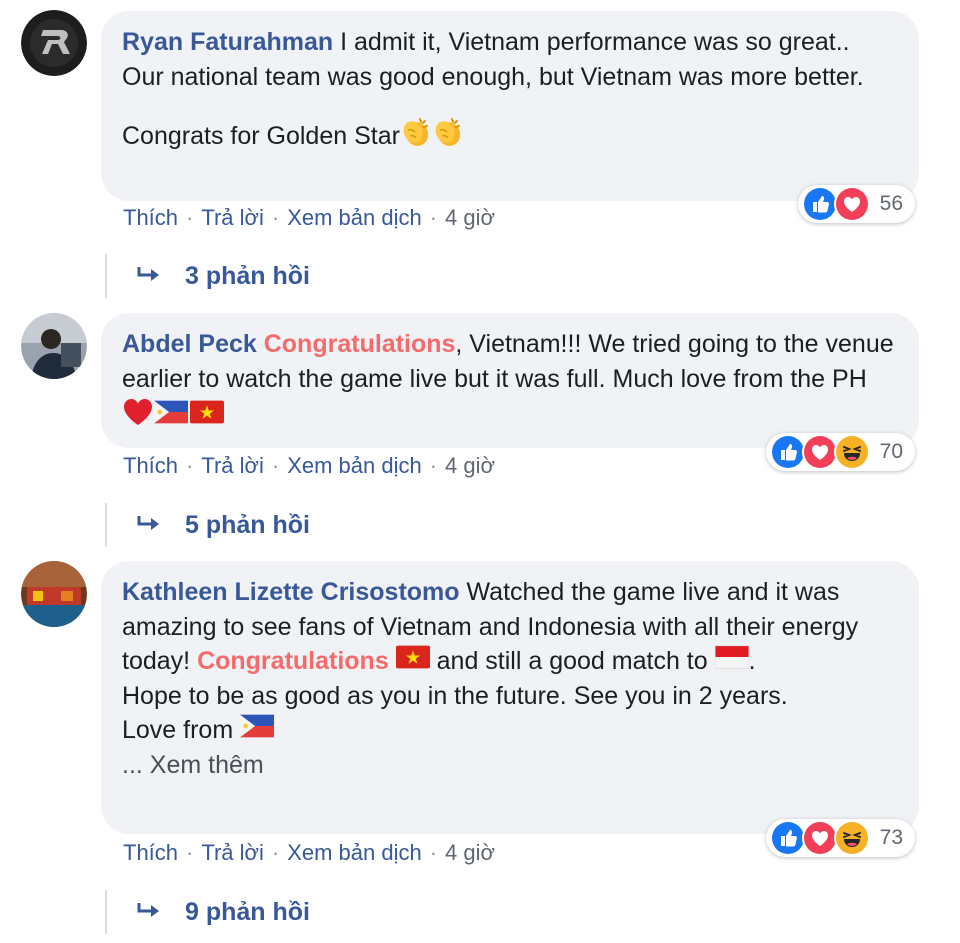  I want to click on replies-count-label: 5 phản hồi, so click(247, 524).